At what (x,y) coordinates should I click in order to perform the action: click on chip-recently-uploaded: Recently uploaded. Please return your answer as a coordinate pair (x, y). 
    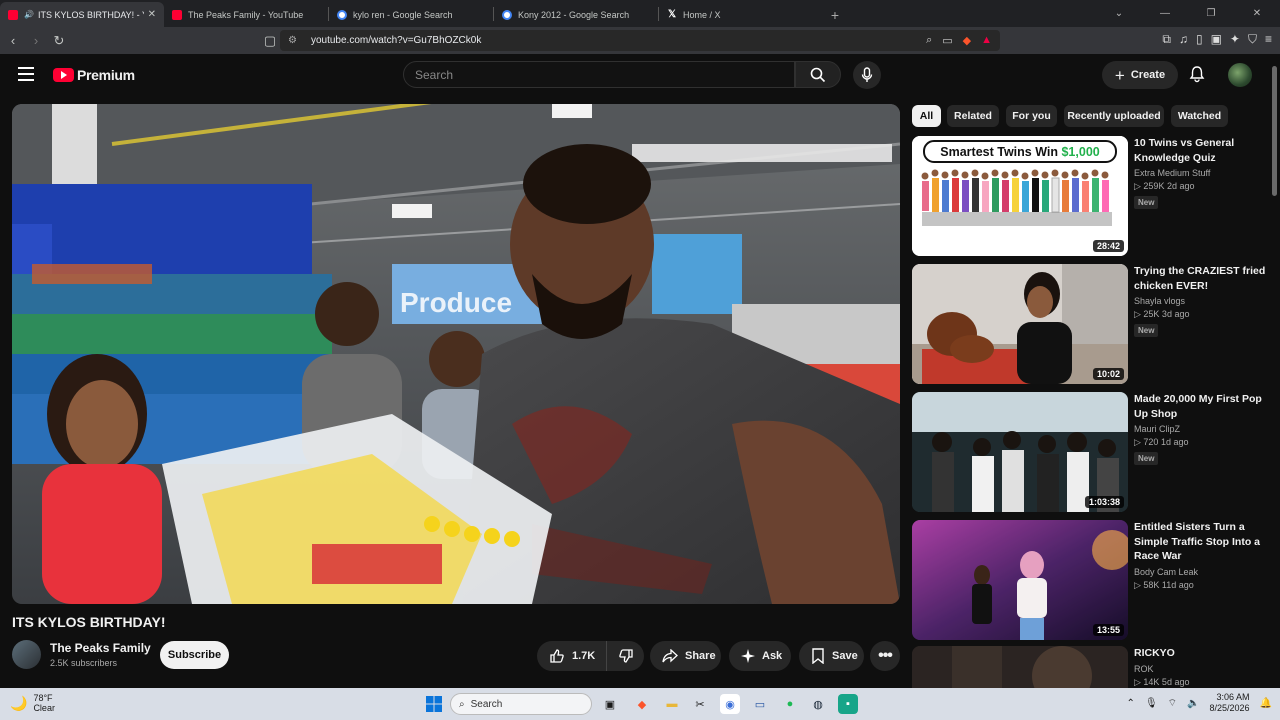
    Looking at the image, I should click on (1114, 116).